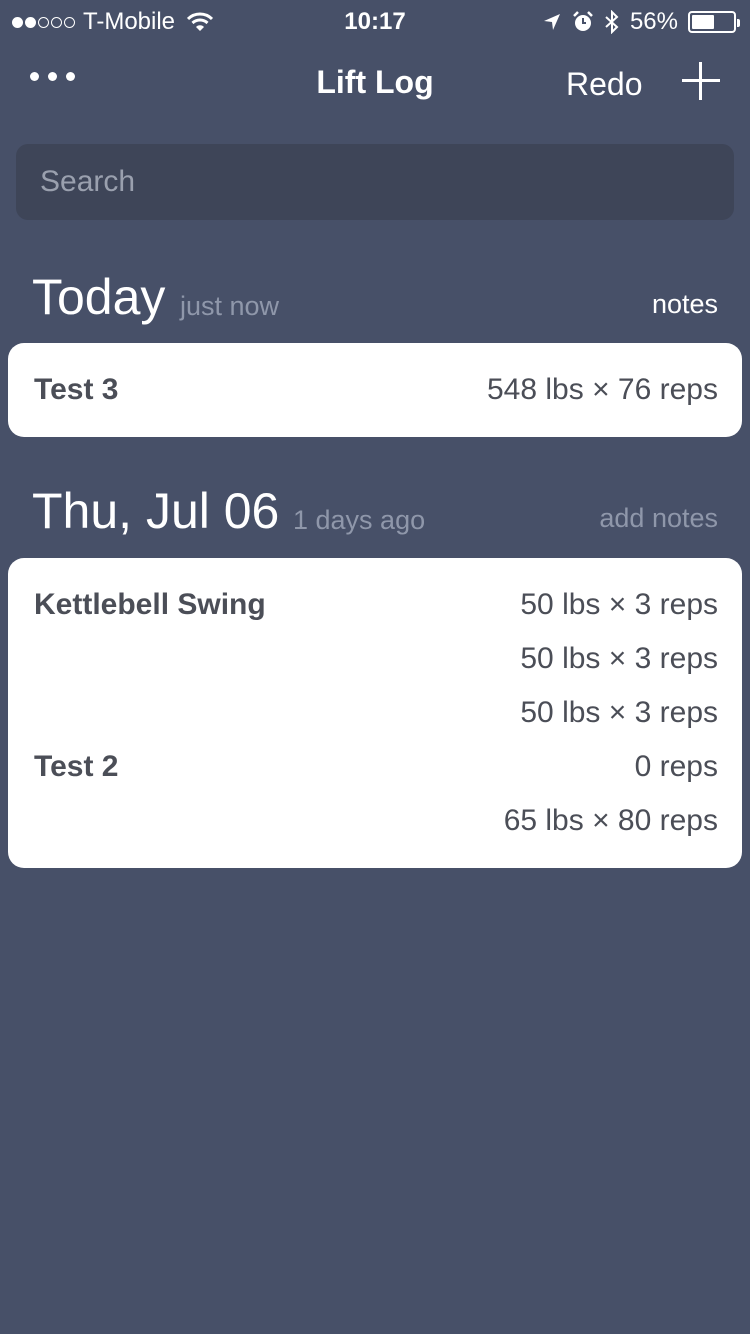  What do you see at coordinates (376, 821) in the screenshot?
I see `list-item: 65 lbs × 80 reps` at bounding box center [376, 821].